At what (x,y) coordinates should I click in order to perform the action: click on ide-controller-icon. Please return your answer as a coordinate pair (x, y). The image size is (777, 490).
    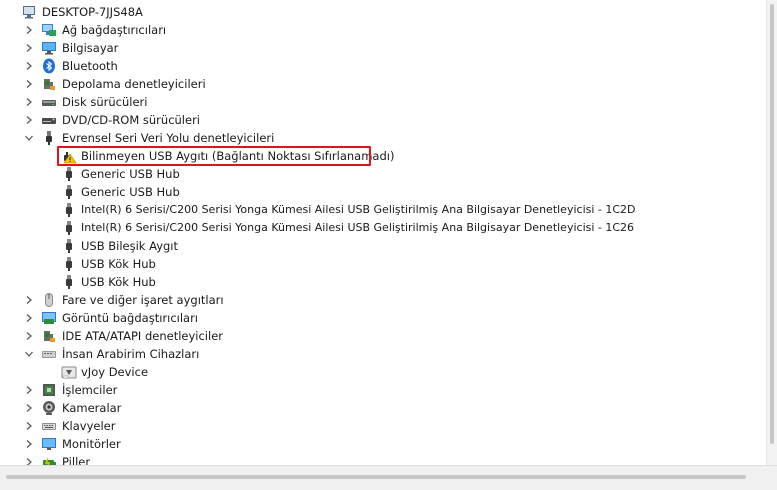
    Looking at the image, I should click on (49, 336).